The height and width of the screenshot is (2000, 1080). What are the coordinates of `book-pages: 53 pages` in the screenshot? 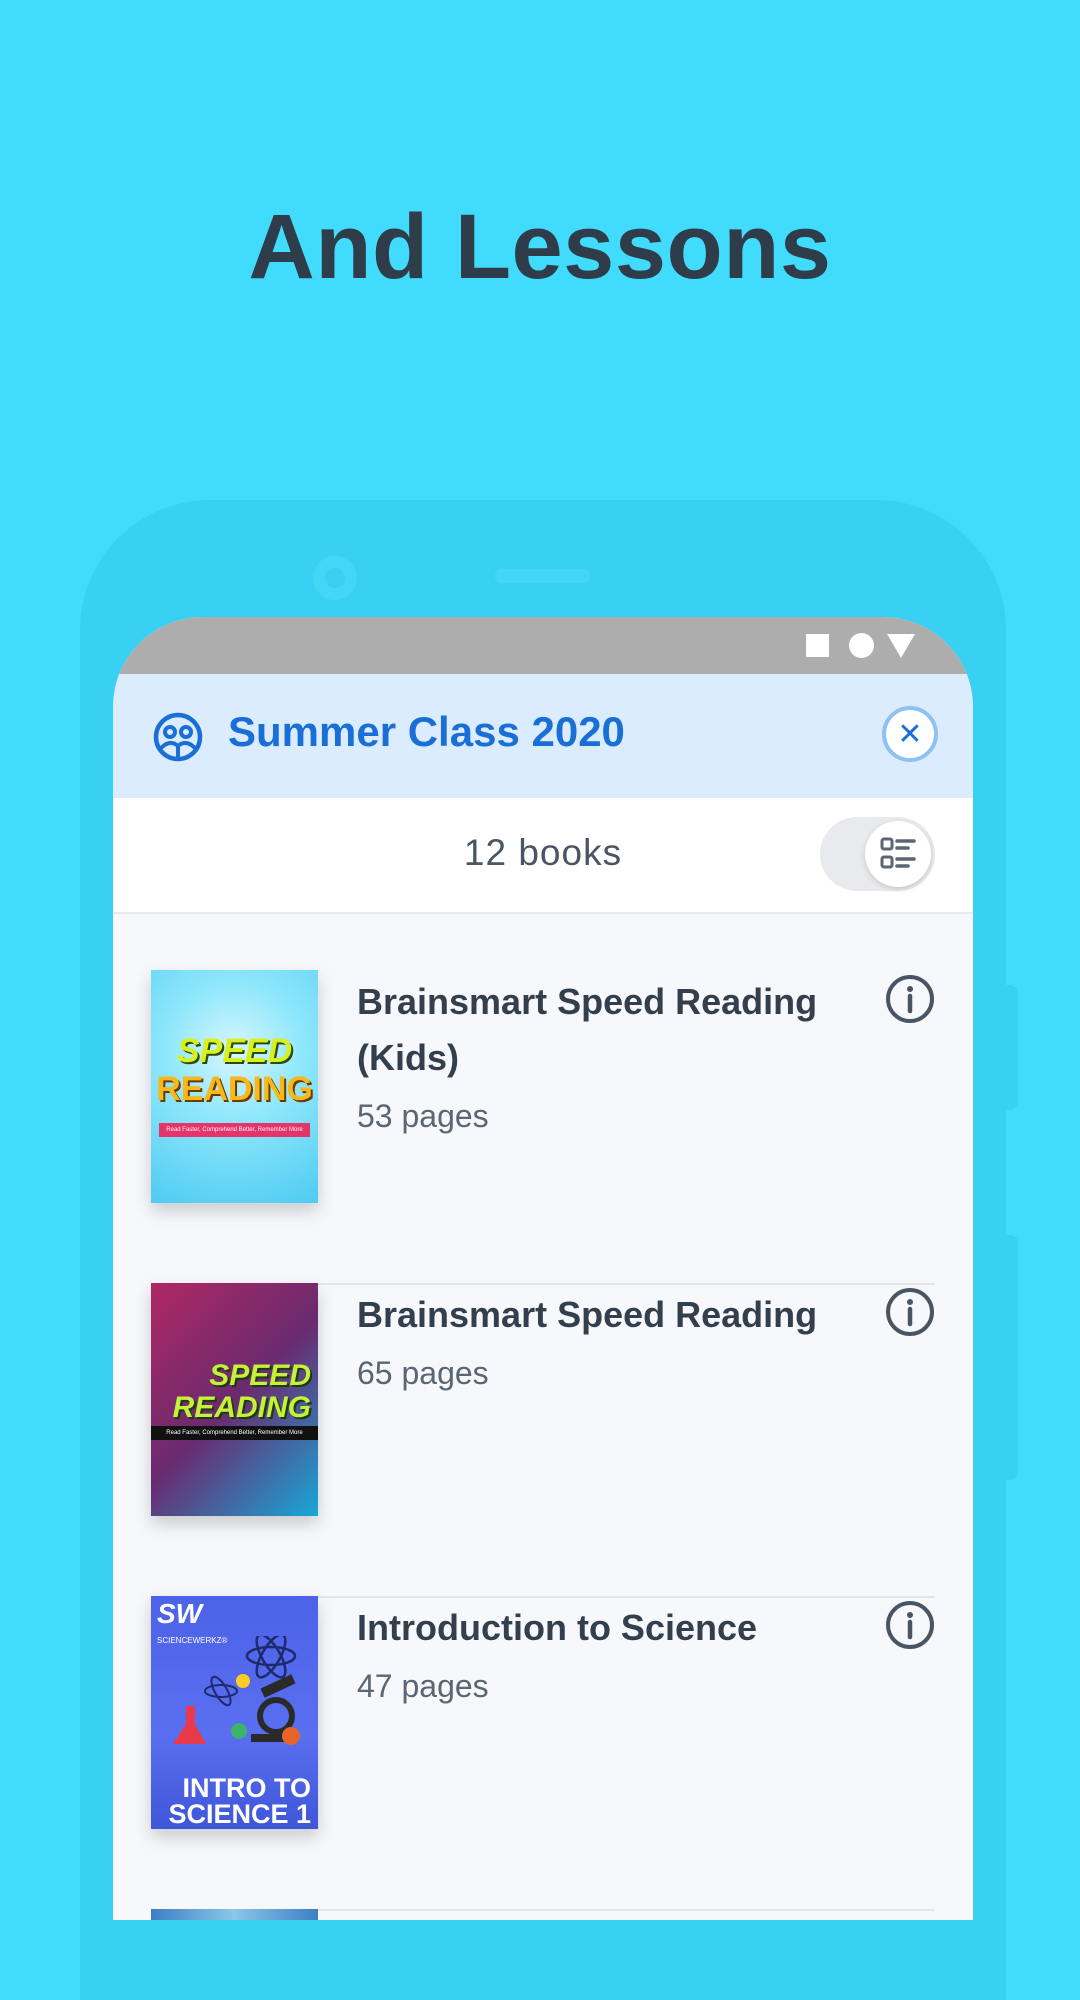 It's located at (423, 1116).